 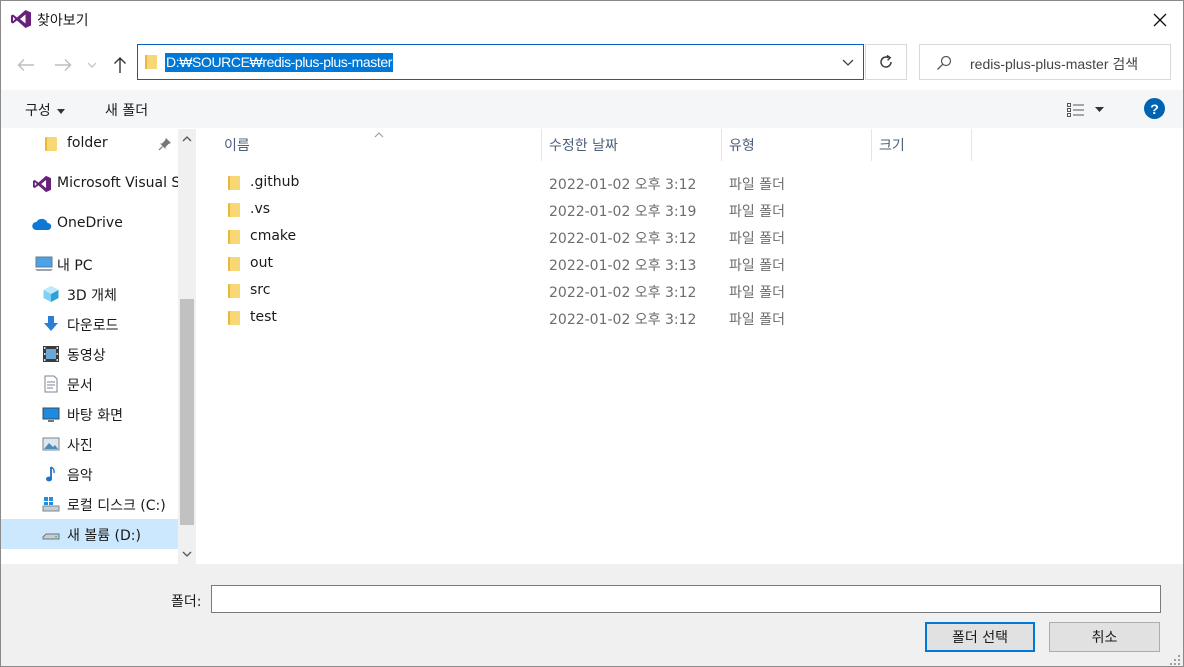 I want to click on folder-field-label: 폴더:, so click(x=186, y=602).